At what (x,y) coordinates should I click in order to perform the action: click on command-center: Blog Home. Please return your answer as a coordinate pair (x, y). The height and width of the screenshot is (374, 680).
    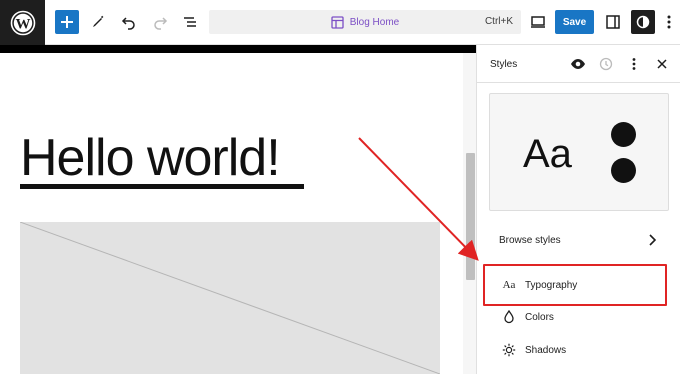
    Looking at the image, I should click on (365, 22).